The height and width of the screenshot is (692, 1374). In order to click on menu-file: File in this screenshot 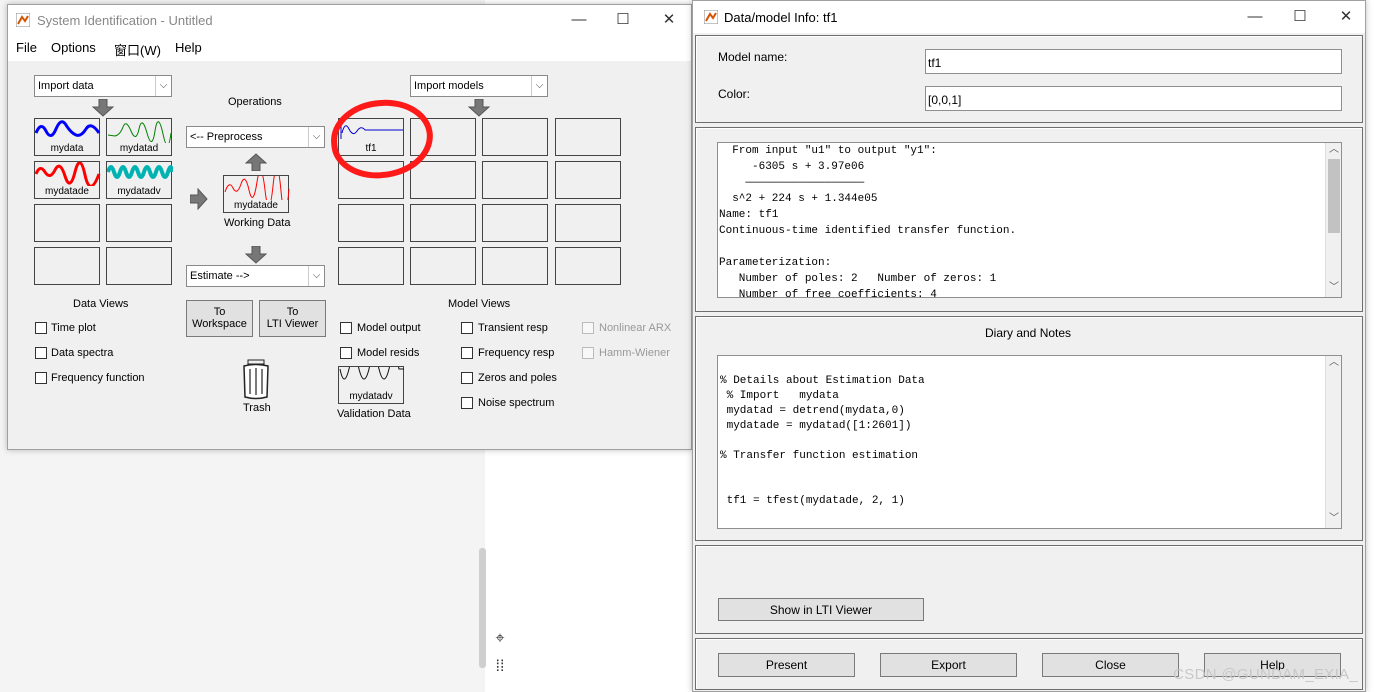, I will do `click(26, 47)`.